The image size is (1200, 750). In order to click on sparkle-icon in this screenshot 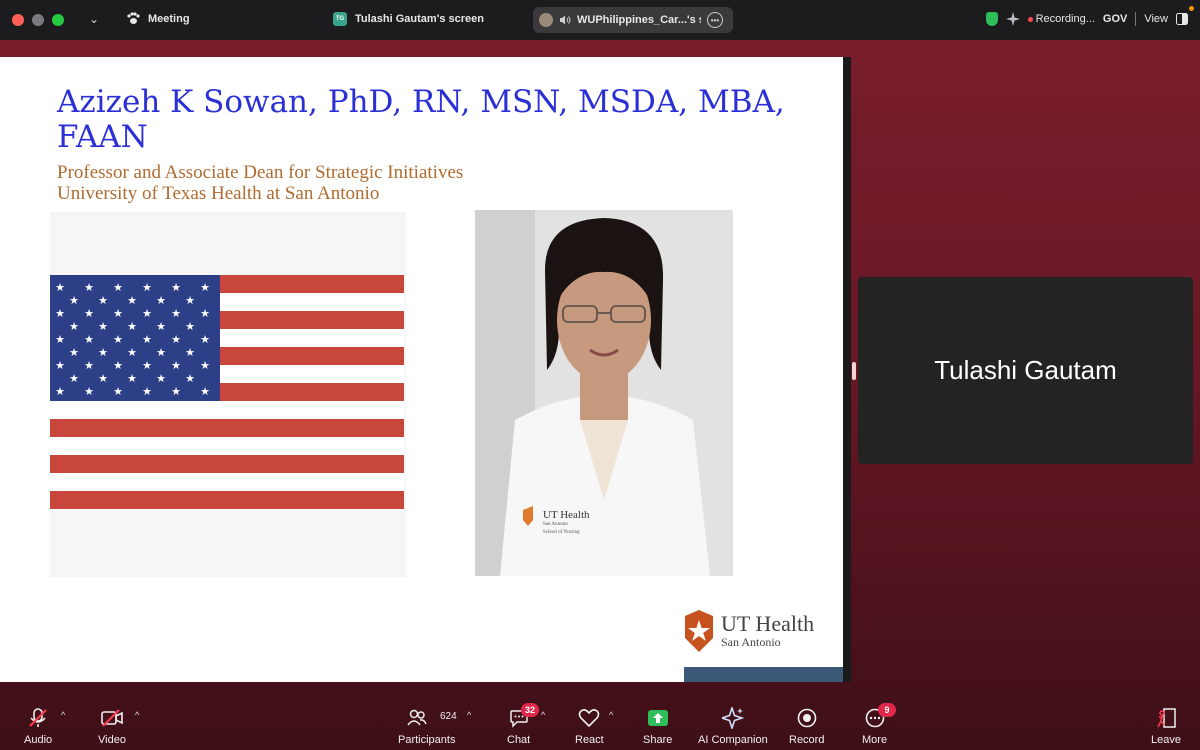, I will do `click(1012, 19)`.